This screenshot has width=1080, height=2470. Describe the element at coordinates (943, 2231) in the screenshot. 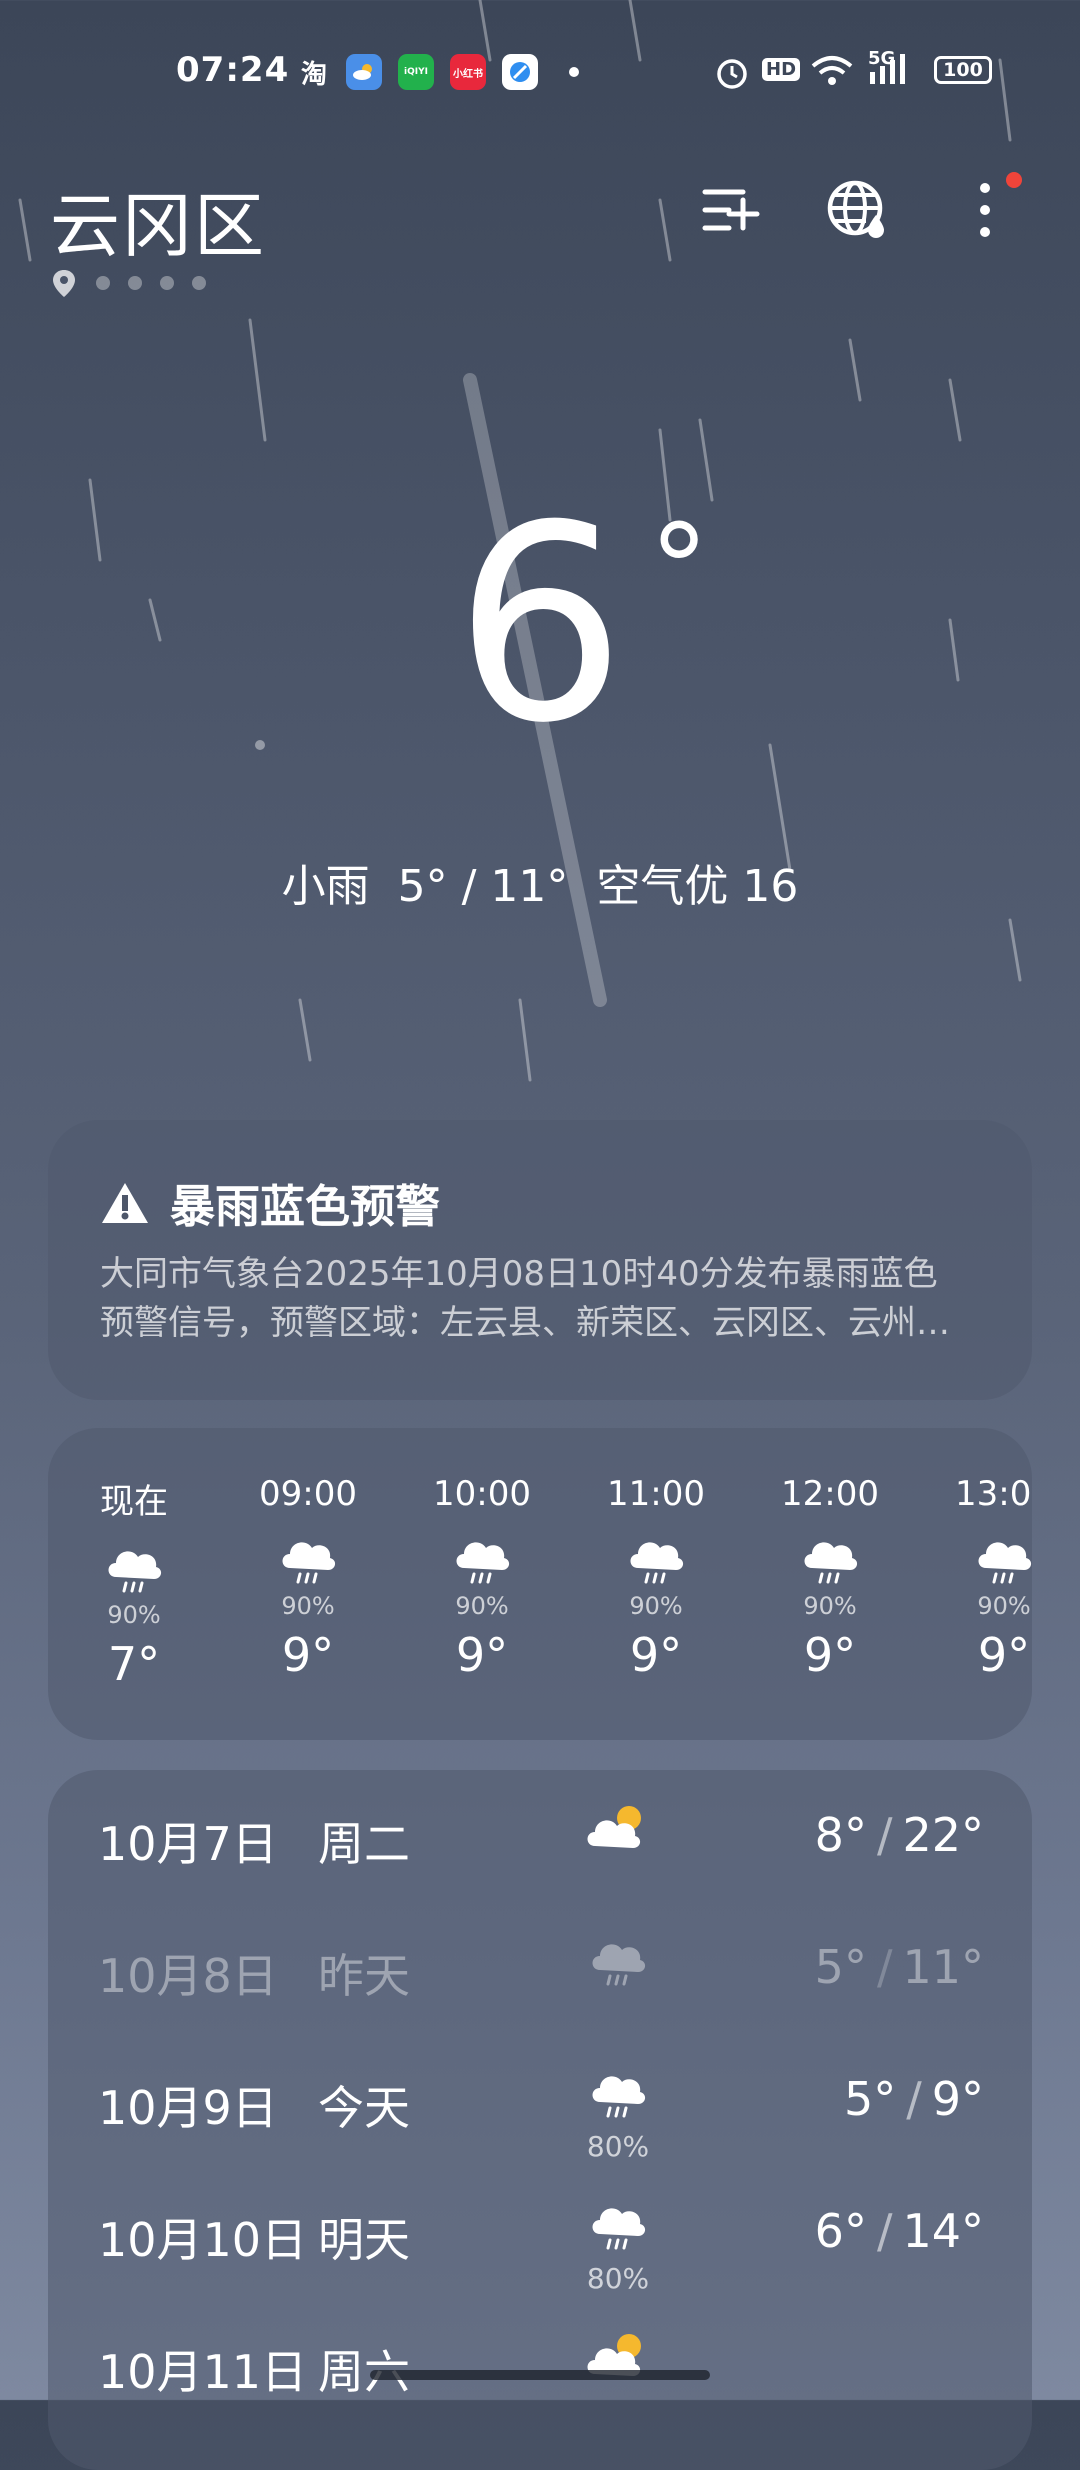

I see `day-high: 14°` at that location.